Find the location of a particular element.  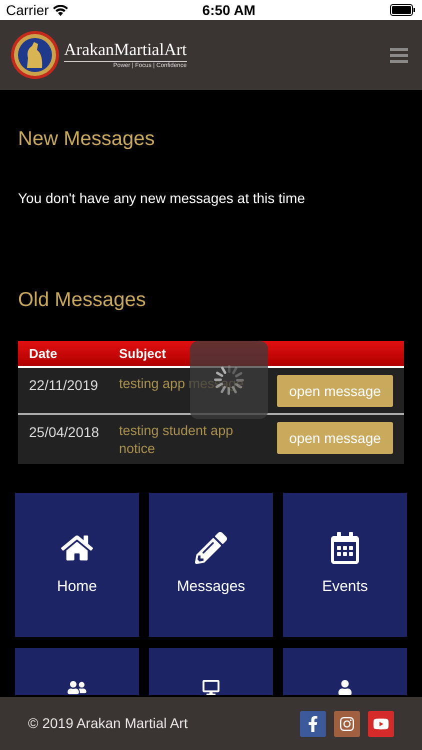

wifi-icon is located at coordinates (60, 10).